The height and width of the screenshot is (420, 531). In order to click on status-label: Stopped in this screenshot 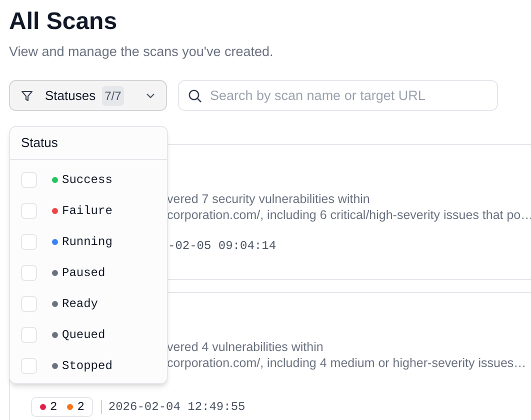, I will do `click(87, 366)`.